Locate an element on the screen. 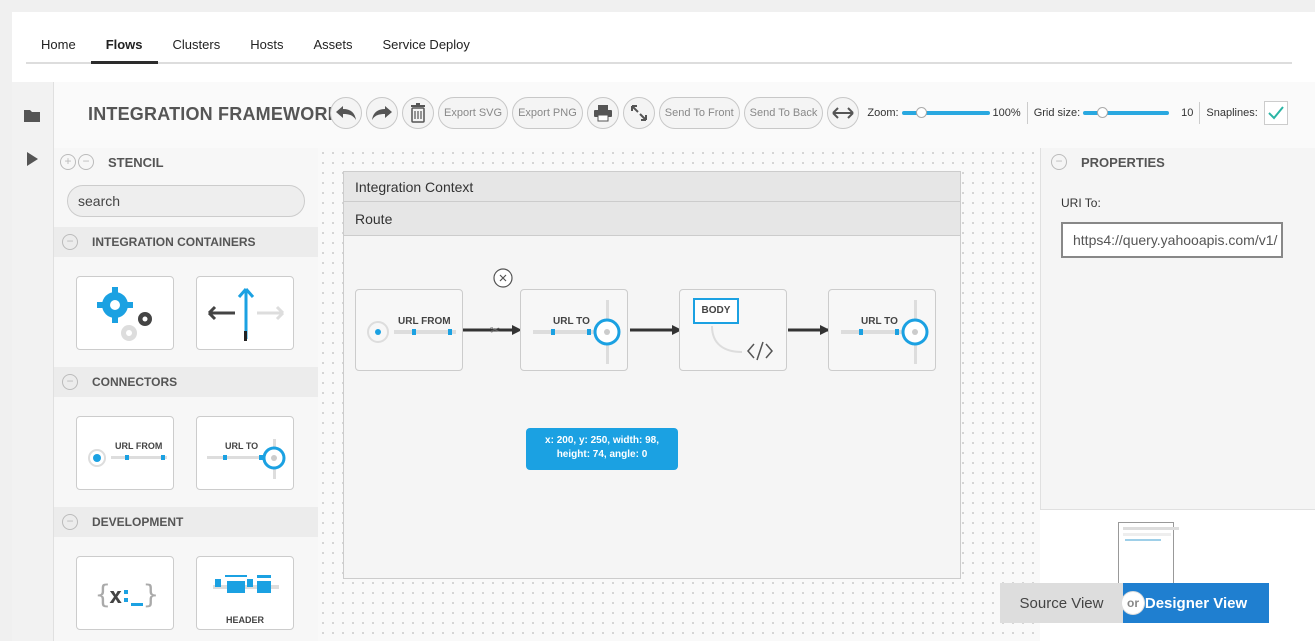  tile-url-to: URL TO is located at coordinates (245, 453).